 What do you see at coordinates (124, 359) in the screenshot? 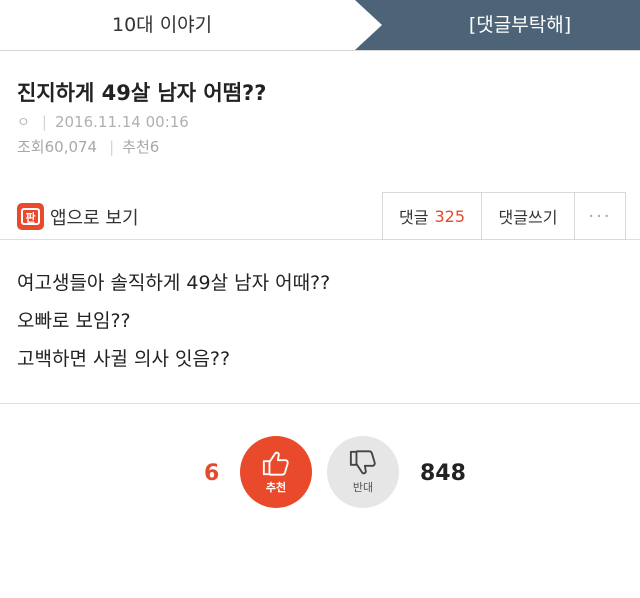
I see `post-body-line: 고백하면 사귈 의사 잇음??` at bounding box center [124, 359].